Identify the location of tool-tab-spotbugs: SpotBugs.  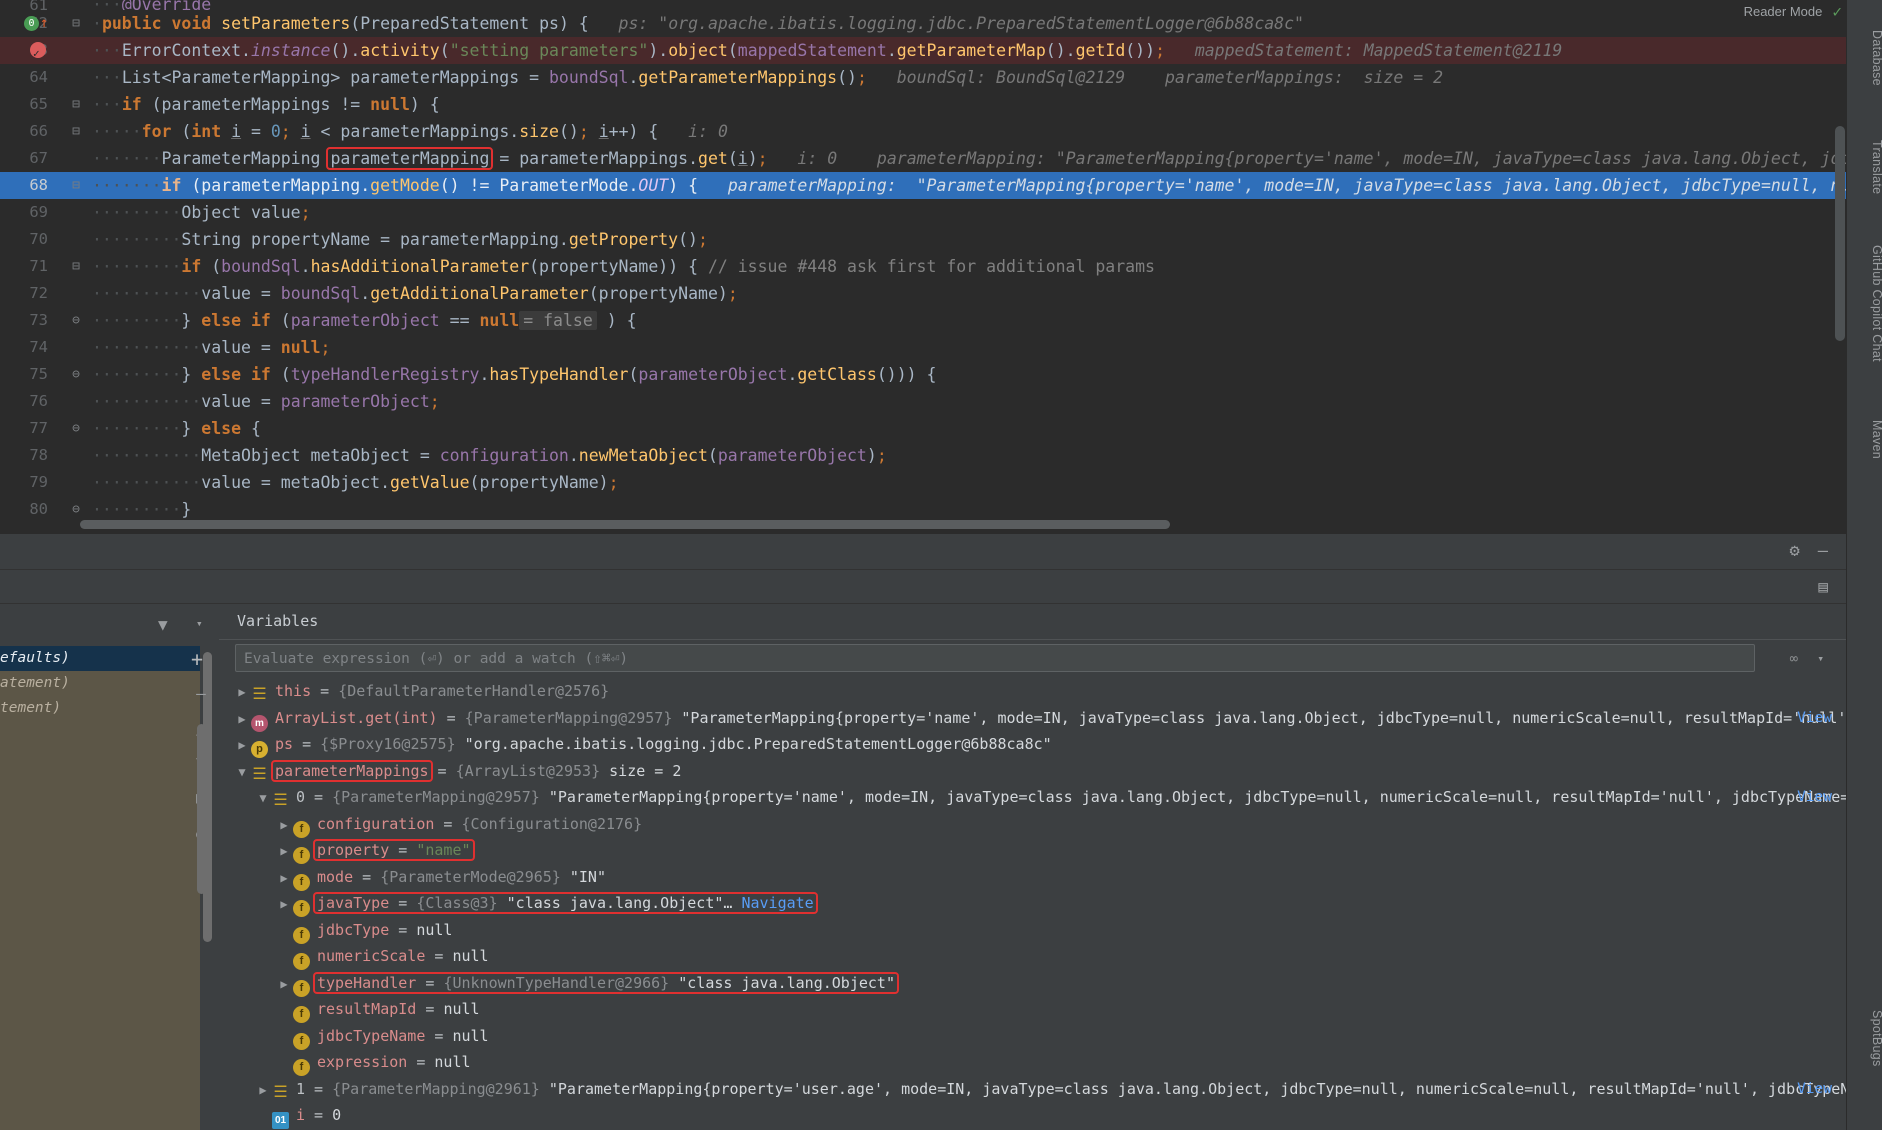
(1865, 1038).